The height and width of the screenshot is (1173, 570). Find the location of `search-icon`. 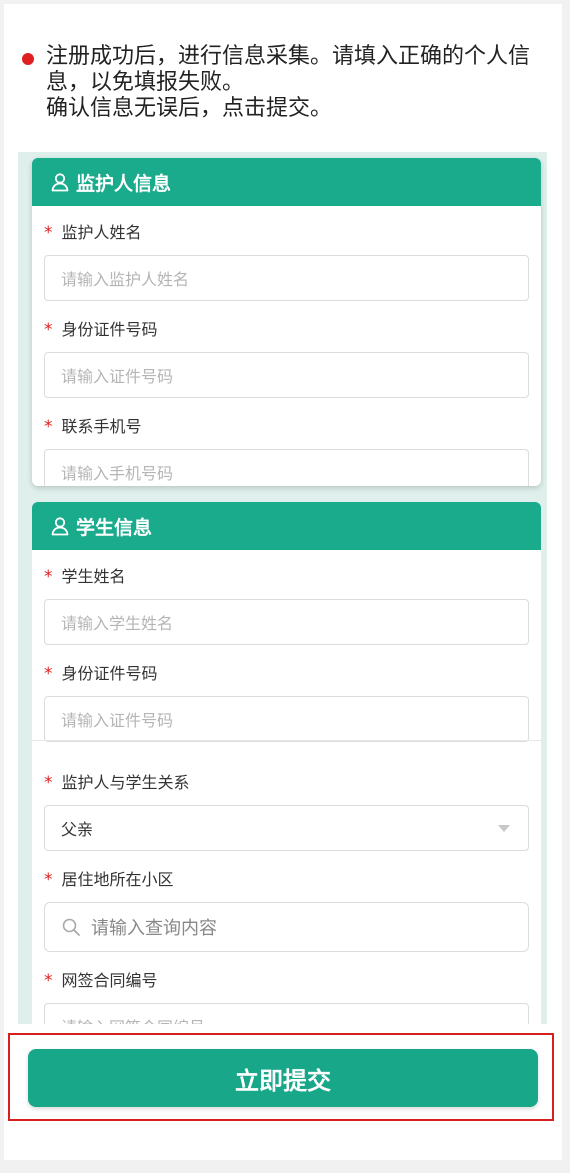

search-icon is located at coordinates (71, 927).